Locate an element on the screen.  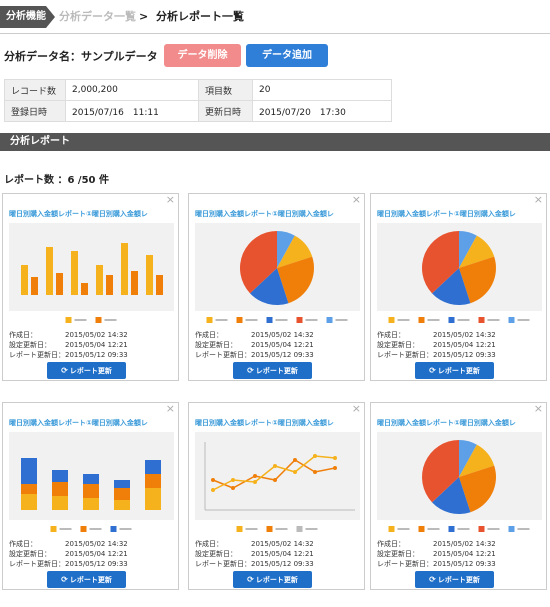
breadcrumb-root: 分析機能 is located at coordinates (23, 17).